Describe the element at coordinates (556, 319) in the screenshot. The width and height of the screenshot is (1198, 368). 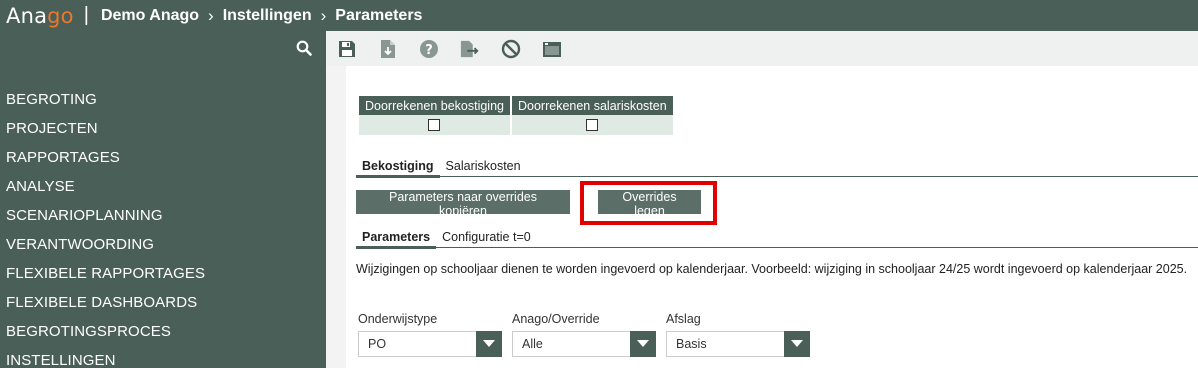
I see `filter-label-anago-override: Anago/Override` at that location.